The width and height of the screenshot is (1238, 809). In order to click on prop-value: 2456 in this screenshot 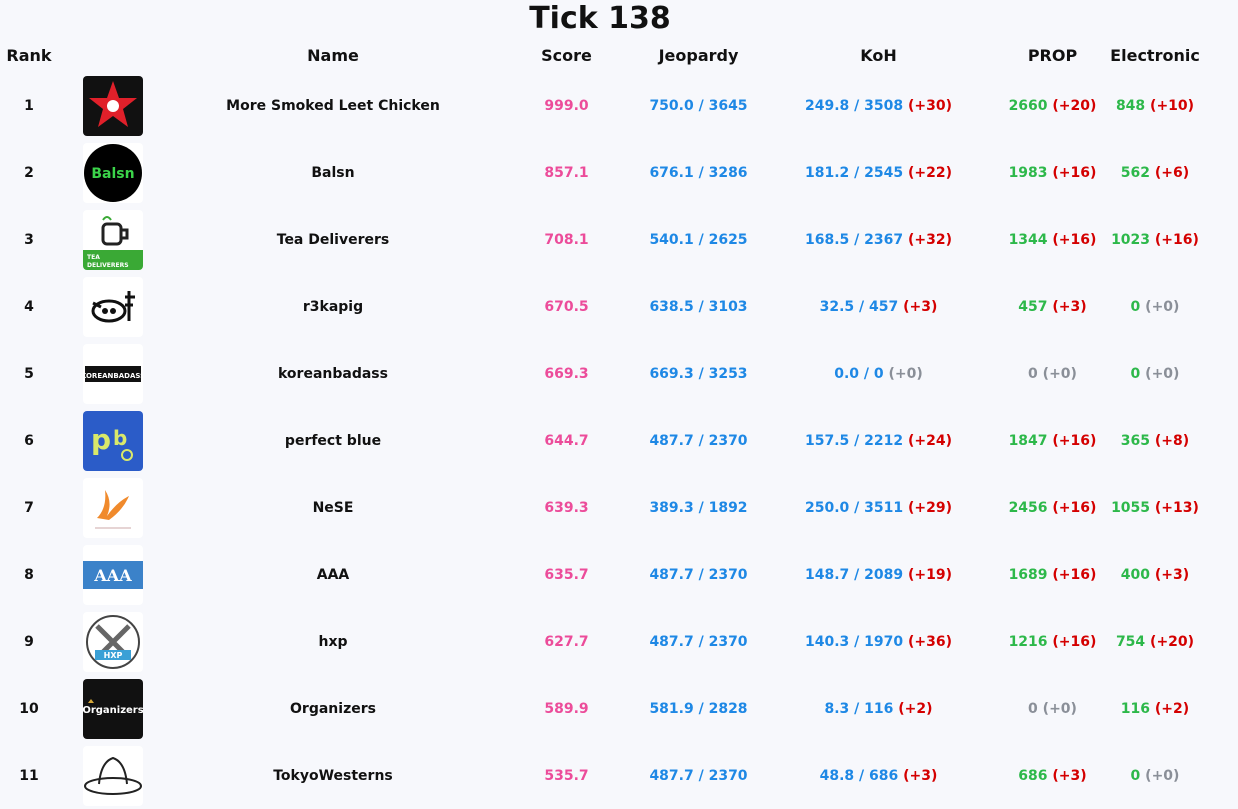, I will do `click(1028, 507)`.